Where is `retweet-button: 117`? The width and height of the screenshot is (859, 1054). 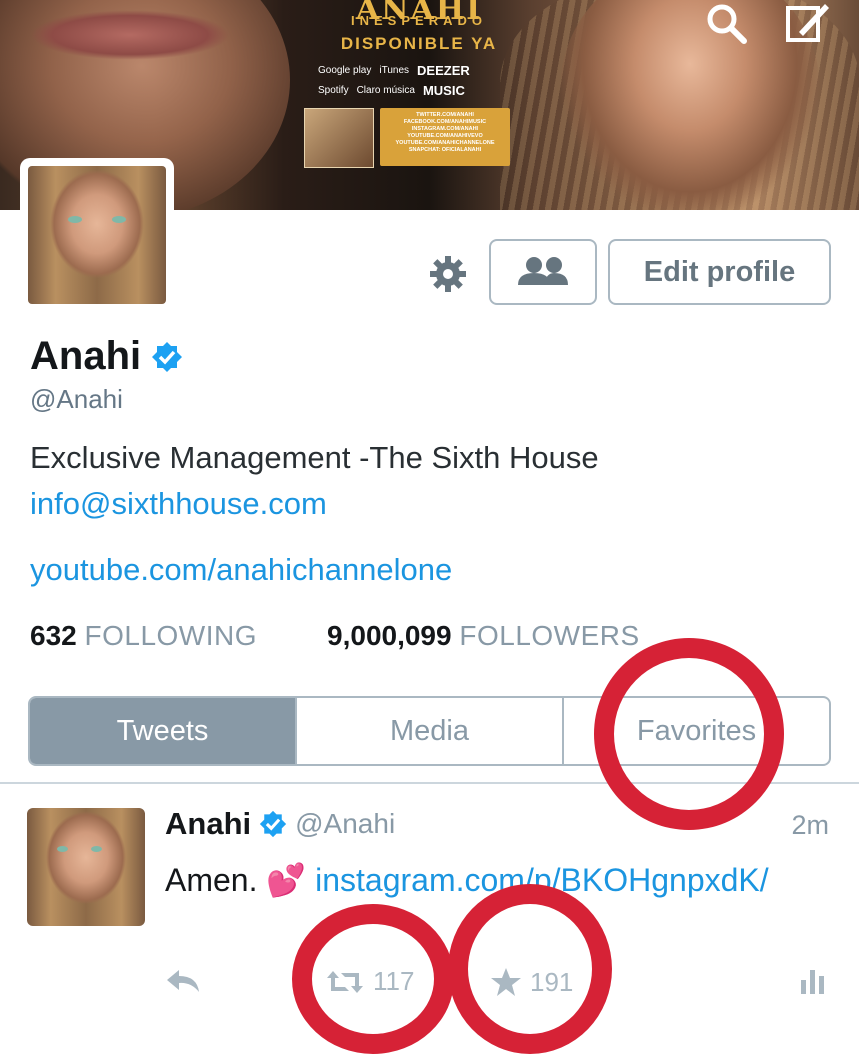
retweet-button: 117 is located at coordinates (369, 981).